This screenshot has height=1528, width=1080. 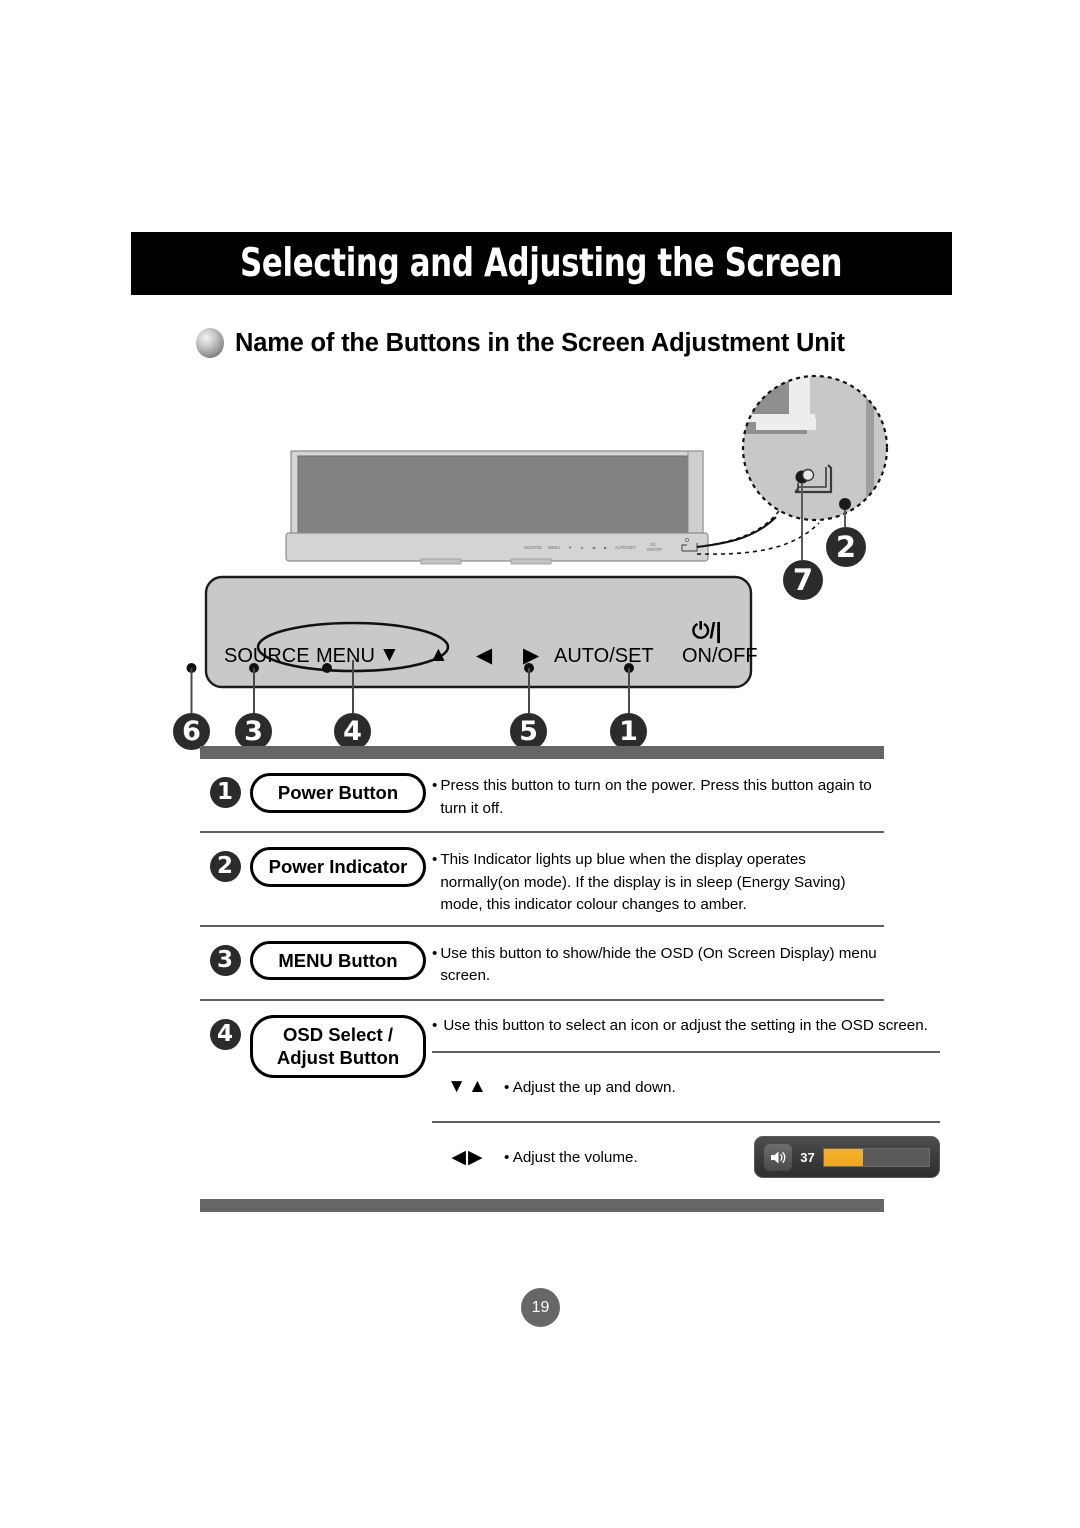 I want to click on page-number: 19, so click(x=540, y=1307).